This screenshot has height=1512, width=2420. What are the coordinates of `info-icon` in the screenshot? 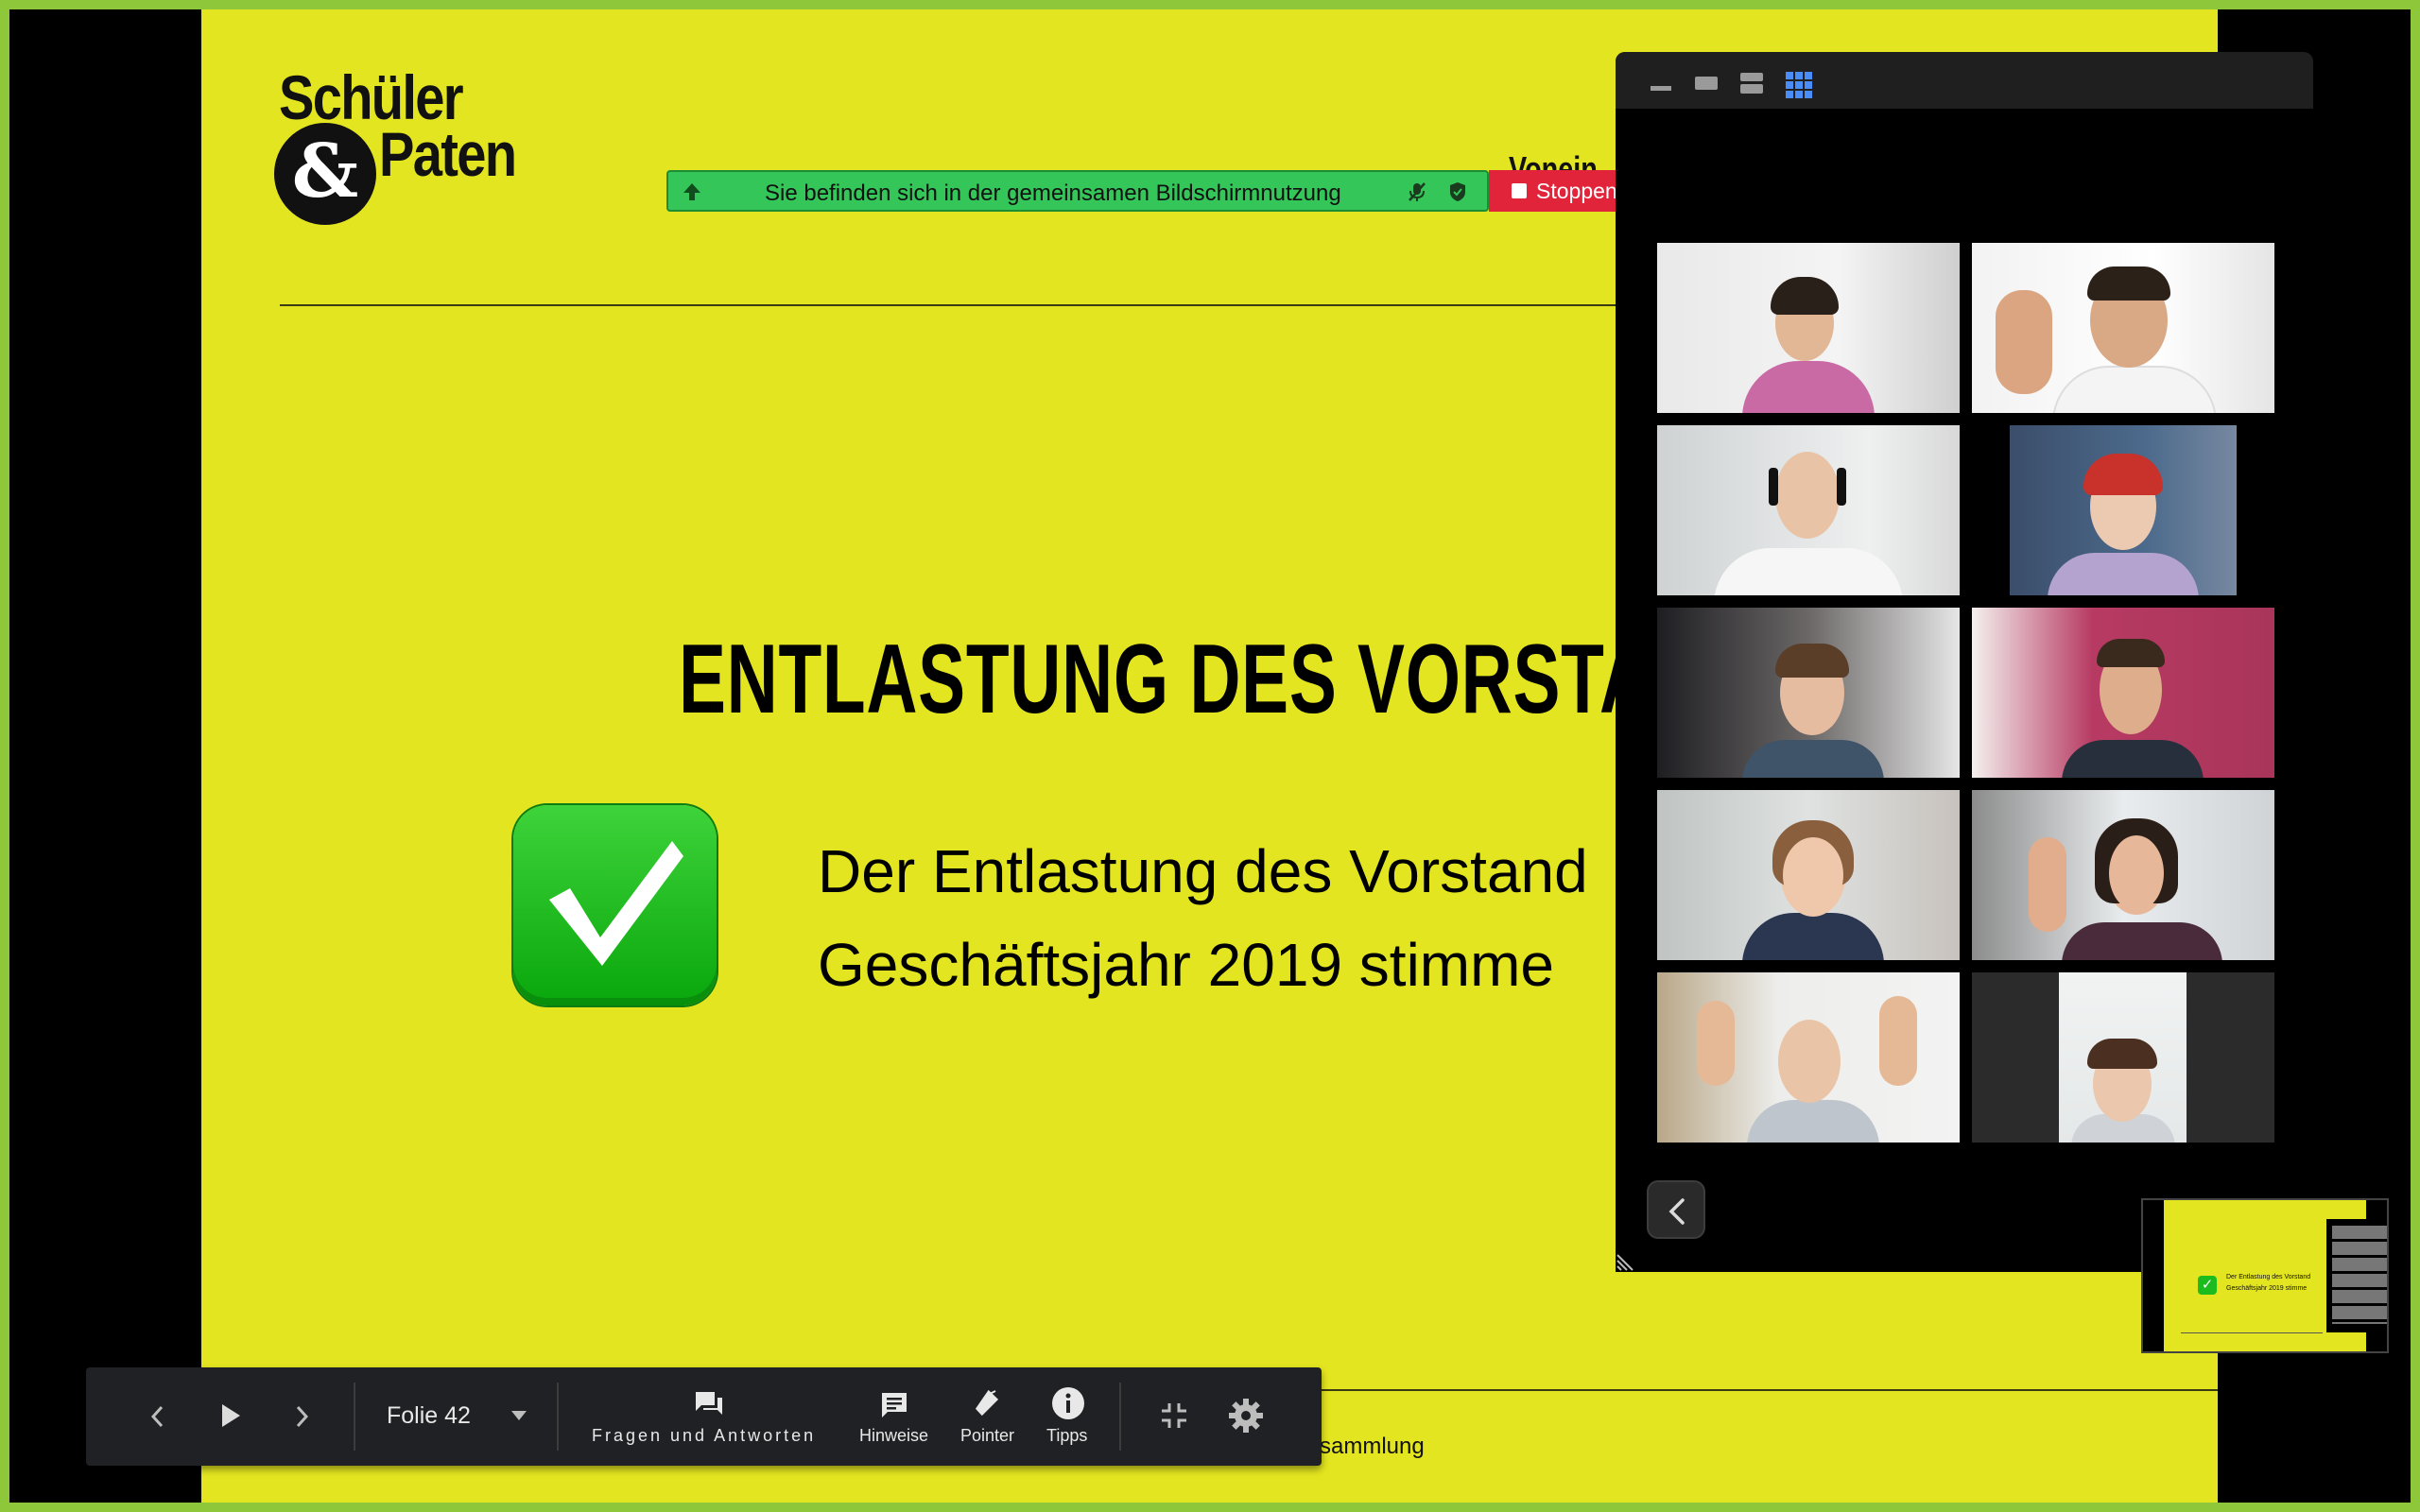 It's located at (1068, 1403).